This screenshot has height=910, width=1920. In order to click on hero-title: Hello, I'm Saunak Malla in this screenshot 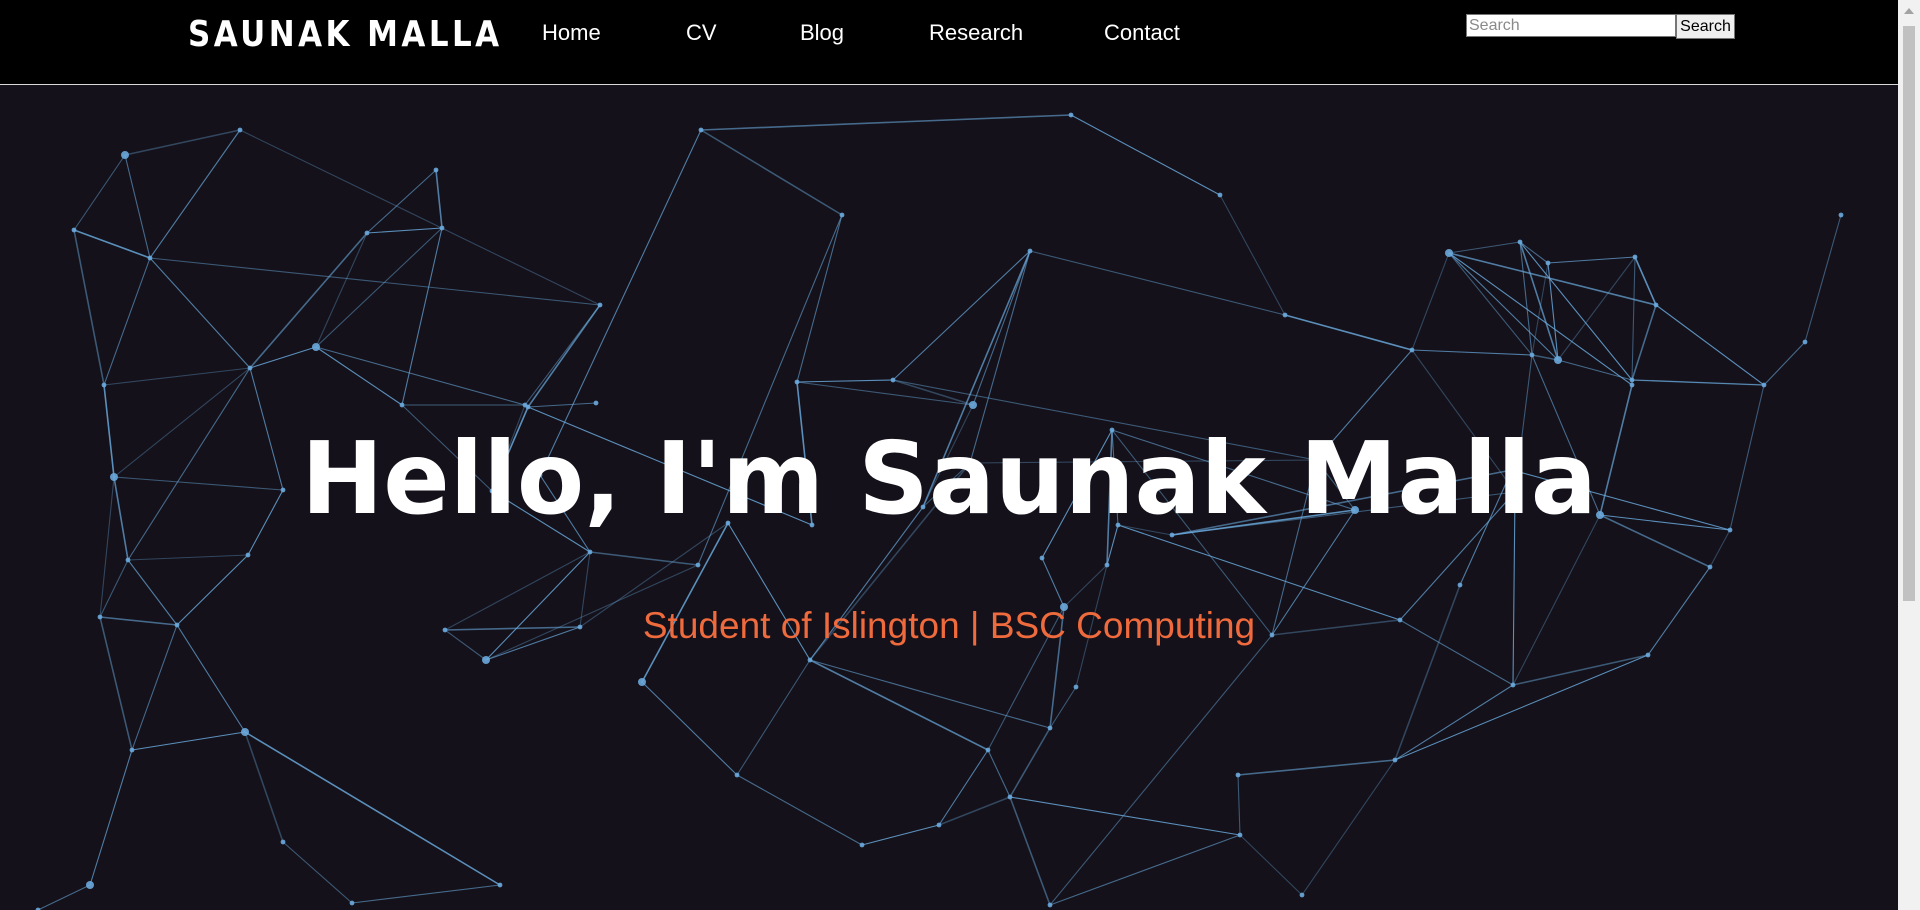, I will do `click(949, 478)`.